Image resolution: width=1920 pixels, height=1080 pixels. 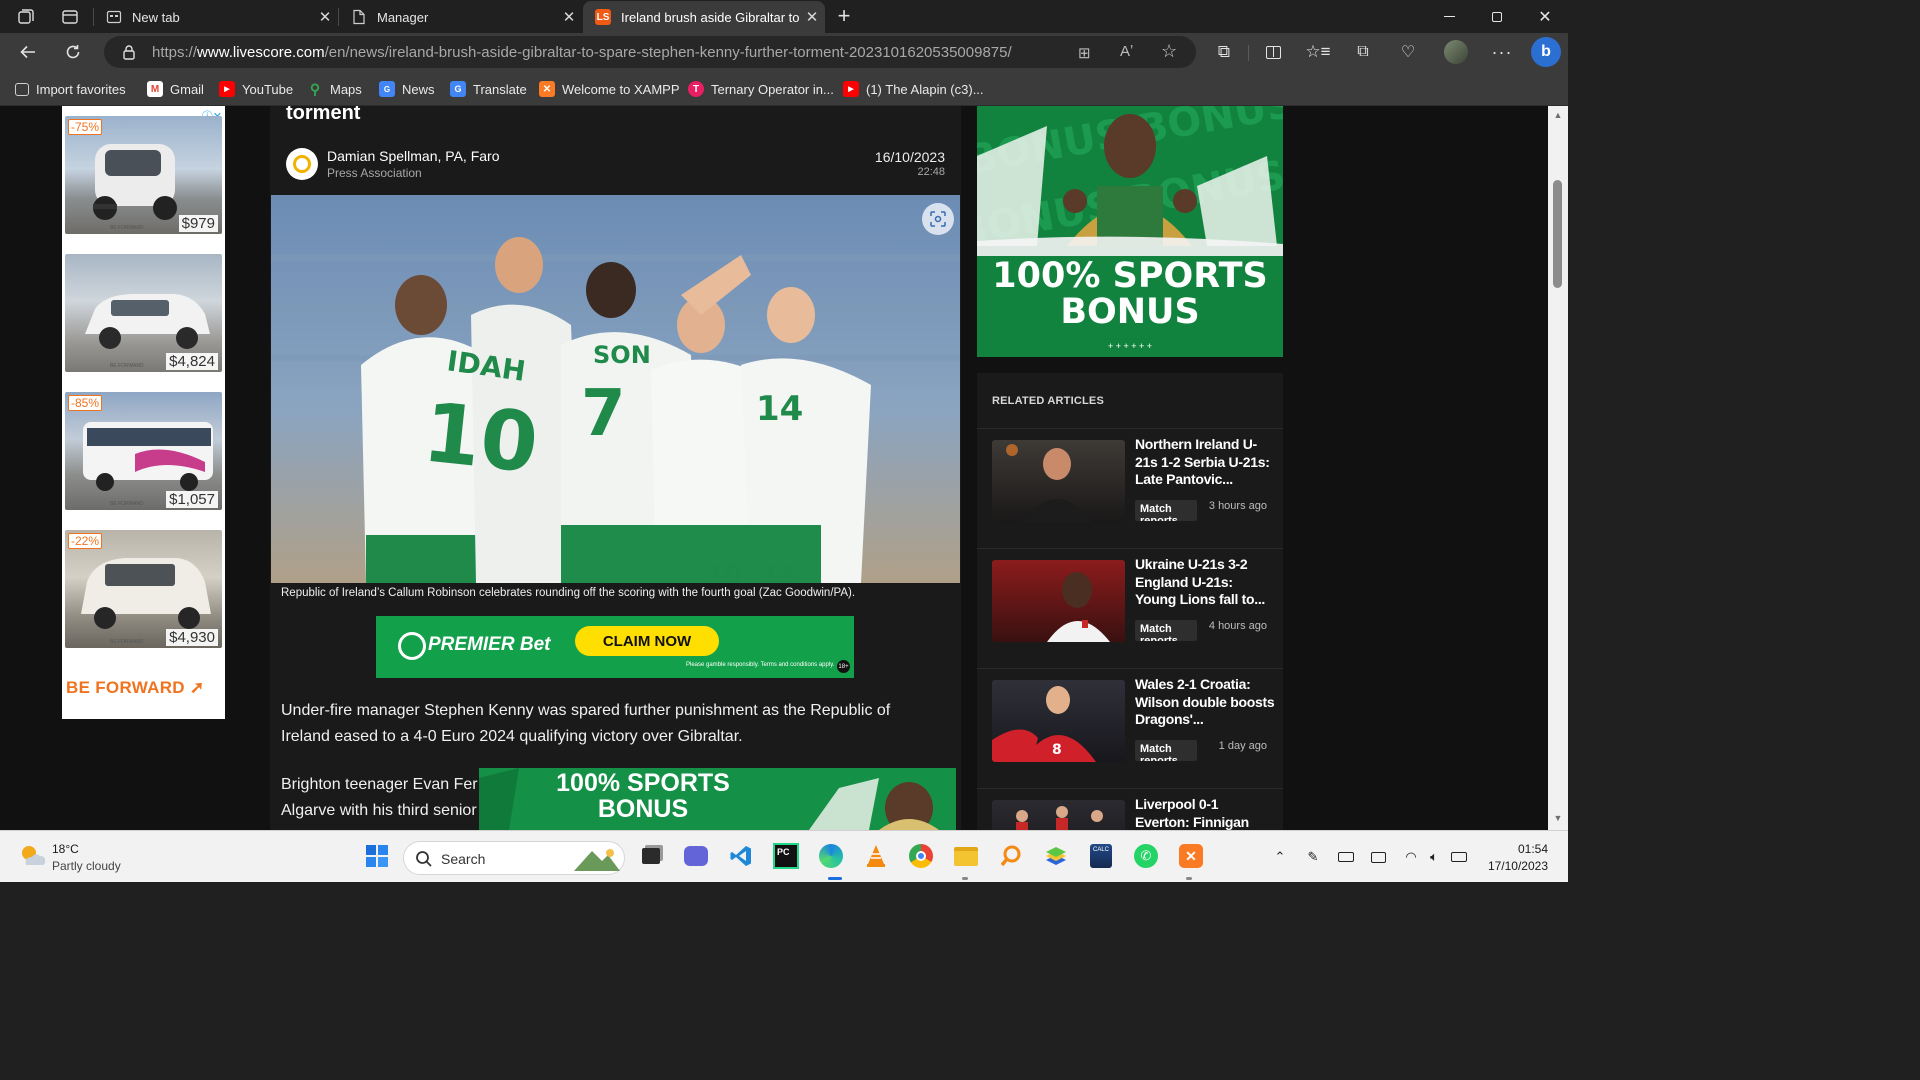 What do you see at coordinates (407, 89) in the screenshot?
I see `bookmark-news: G News` at bounding box center [407, 89].